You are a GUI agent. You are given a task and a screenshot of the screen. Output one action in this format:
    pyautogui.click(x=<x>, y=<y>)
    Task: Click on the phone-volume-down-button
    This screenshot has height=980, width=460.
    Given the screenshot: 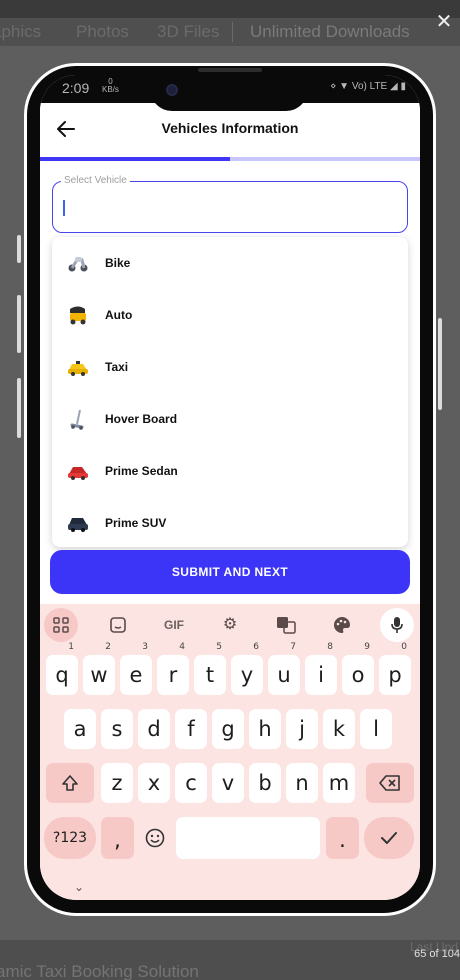 What is the action you would take?
    pyautogui.click(x=19, y=408)
    